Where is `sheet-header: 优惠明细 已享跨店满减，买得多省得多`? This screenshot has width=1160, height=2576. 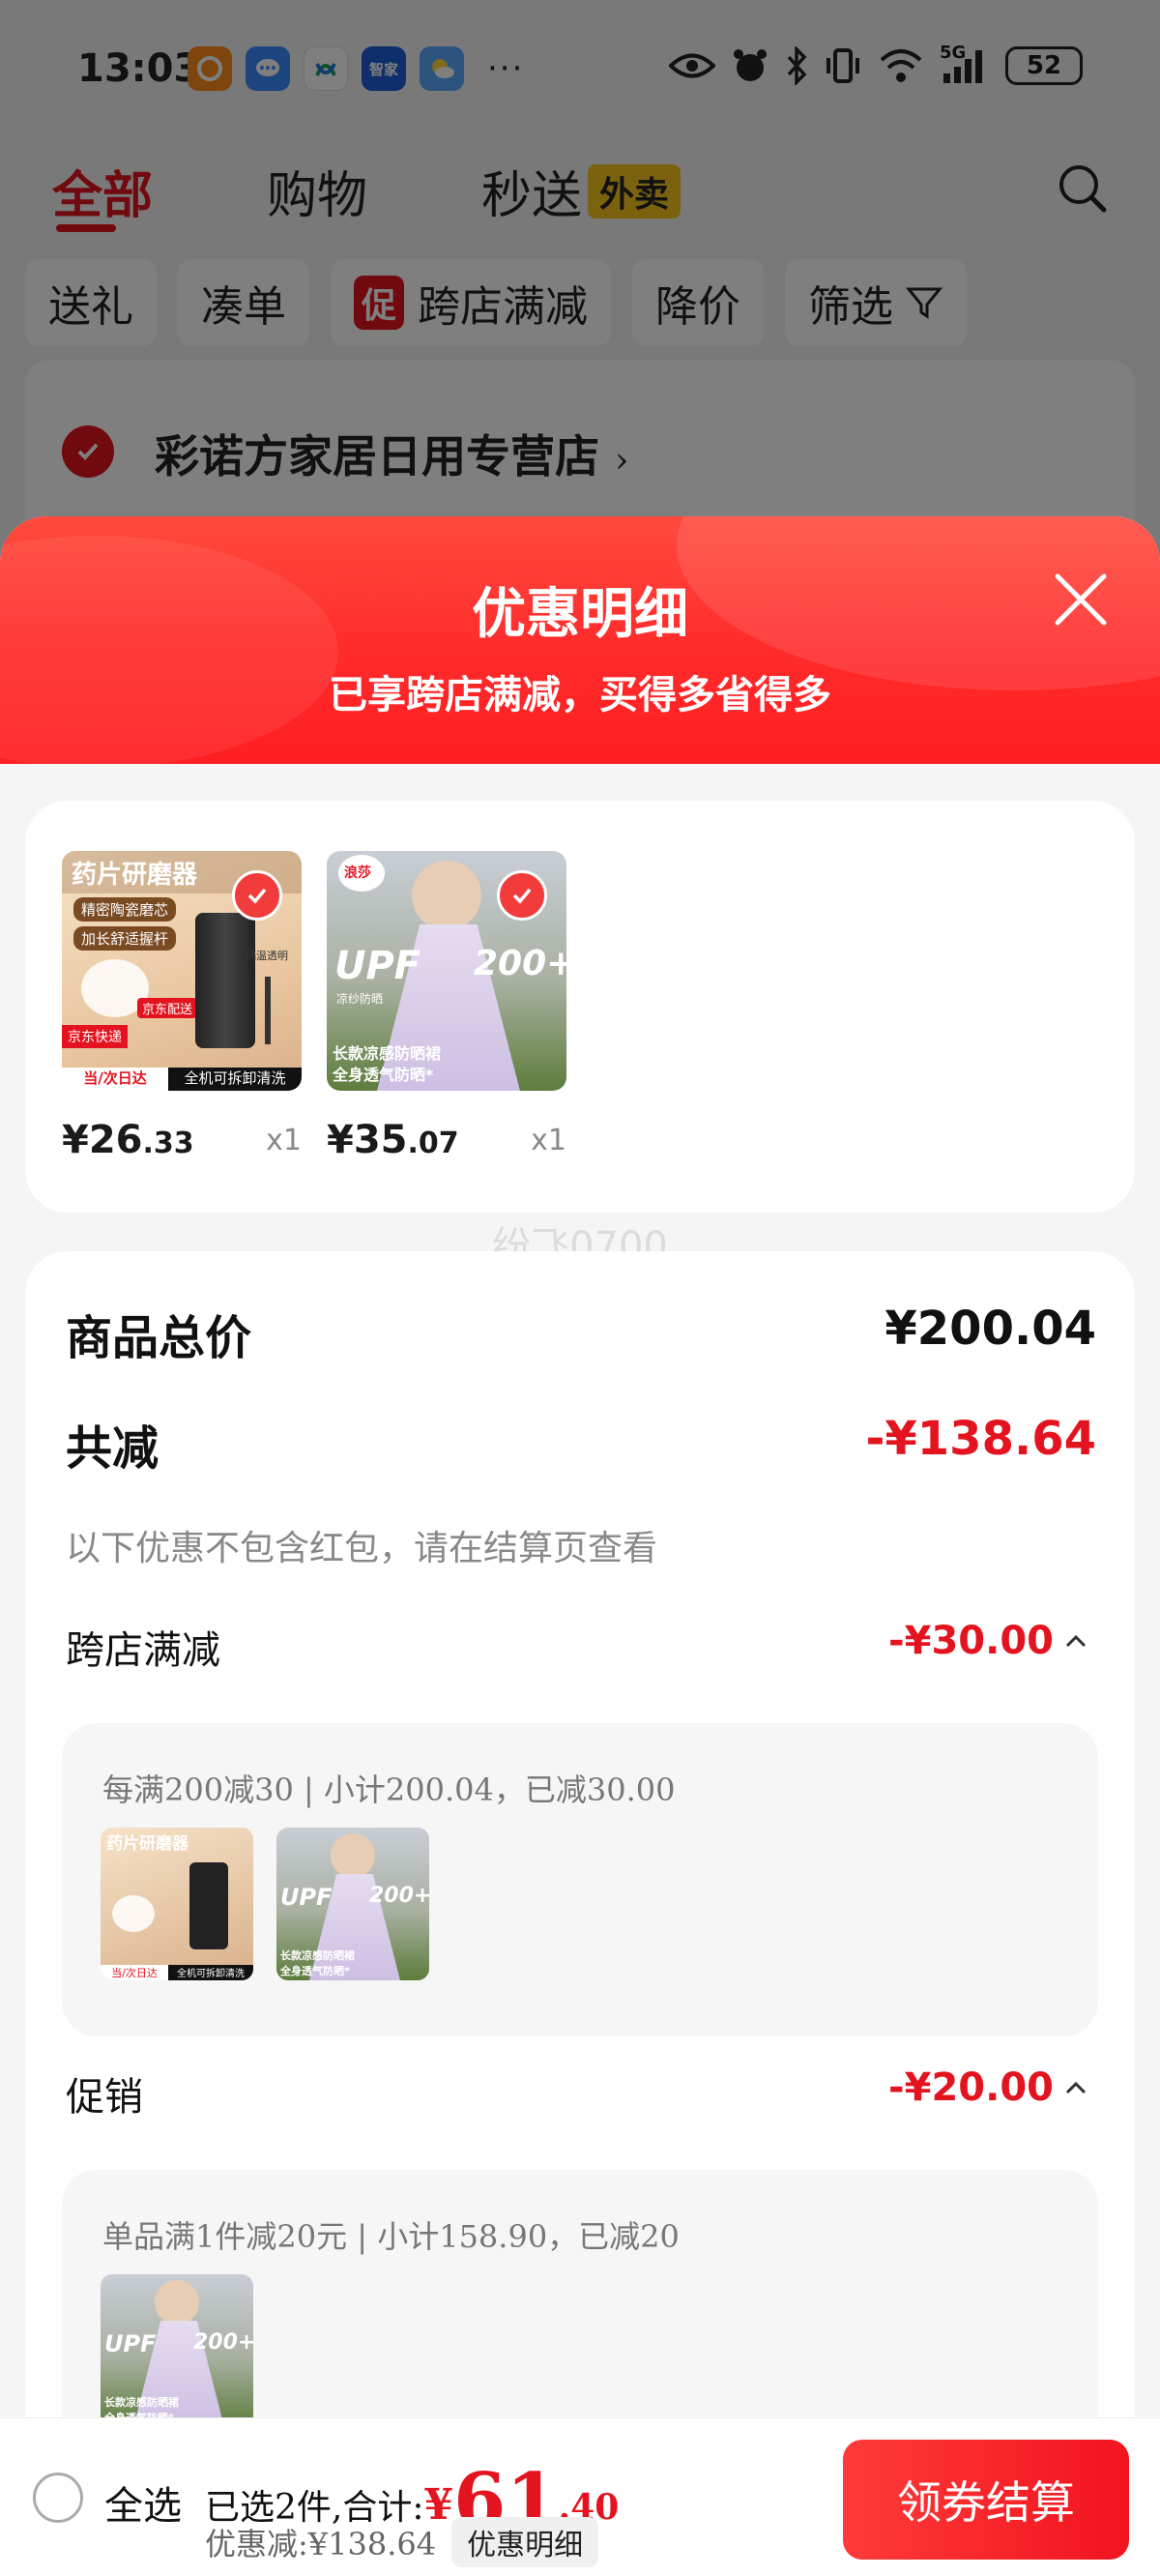
sheet-header: 优惠明细 已享跨店满减，买得多省得多 is located at coordinates (580, 640).